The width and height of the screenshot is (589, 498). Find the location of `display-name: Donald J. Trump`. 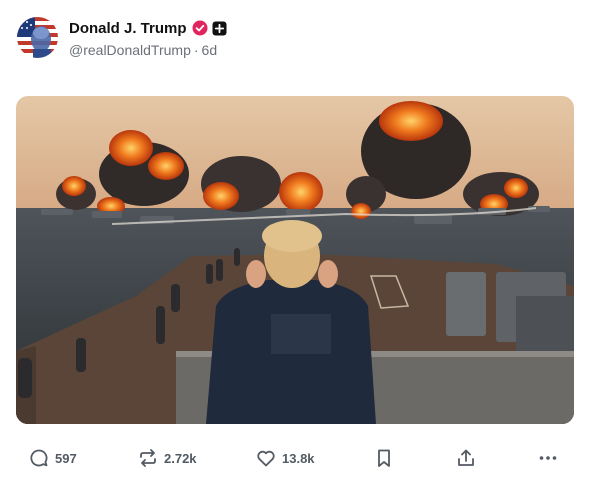

display-name: Donald J. Trump is located at coordinates (128, 28).